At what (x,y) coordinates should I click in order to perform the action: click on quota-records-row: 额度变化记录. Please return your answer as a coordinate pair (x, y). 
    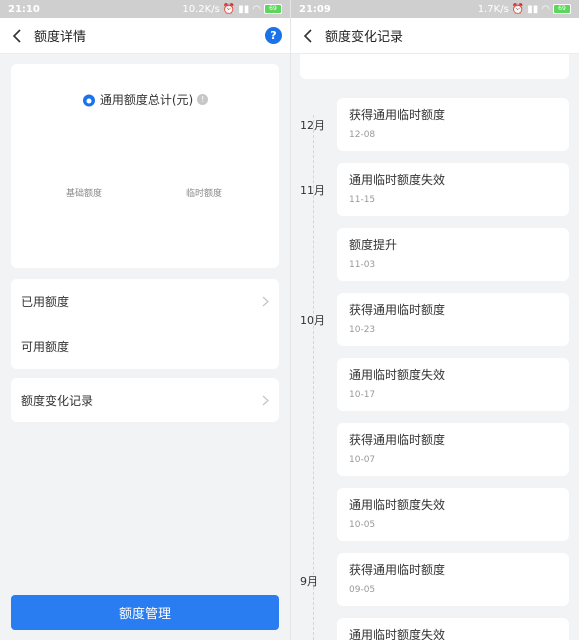
    Looking at the image, I should click on (145, 400).